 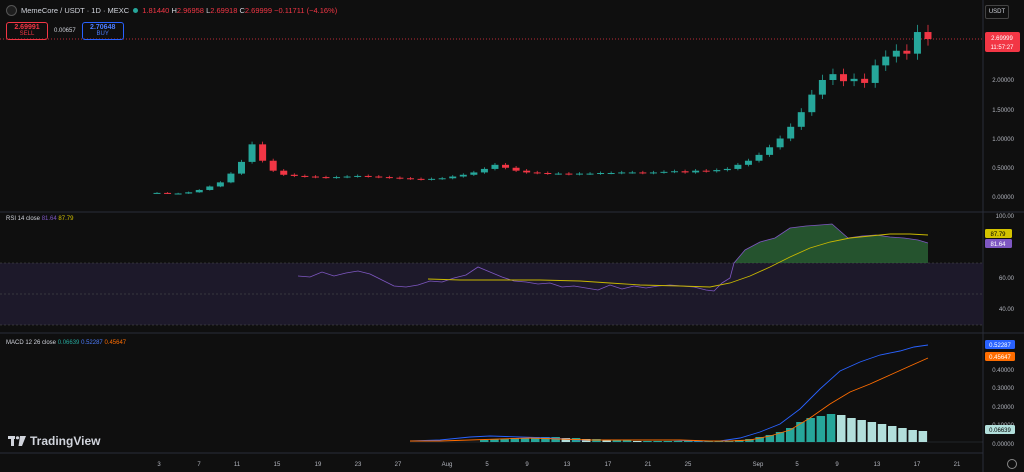 I want to click on symbol-logo-icon, so click(x=11, y=10).